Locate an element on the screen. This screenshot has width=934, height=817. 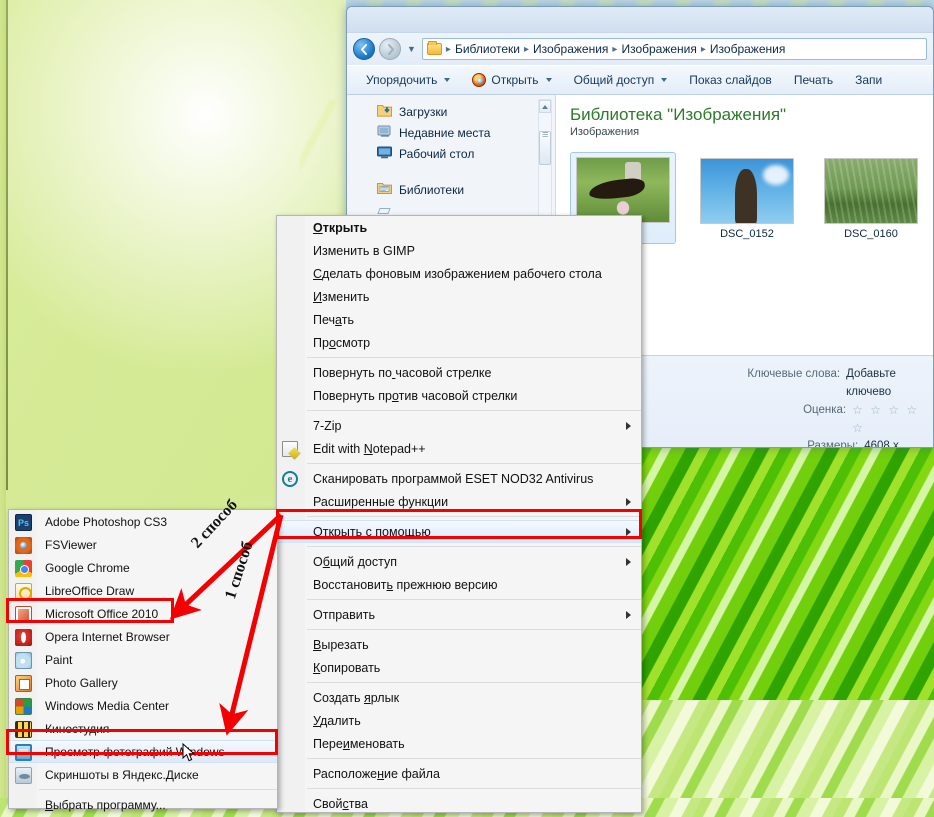
context-menu-item: 7-Zip is located at coordinates (459, 425).